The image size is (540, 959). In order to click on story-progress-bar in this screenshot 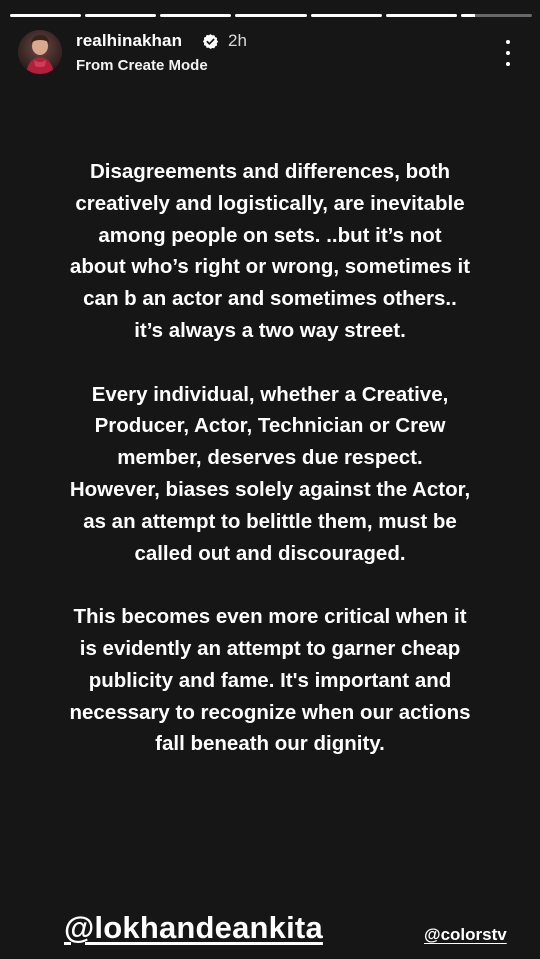, I will do `click(271, 15)`.